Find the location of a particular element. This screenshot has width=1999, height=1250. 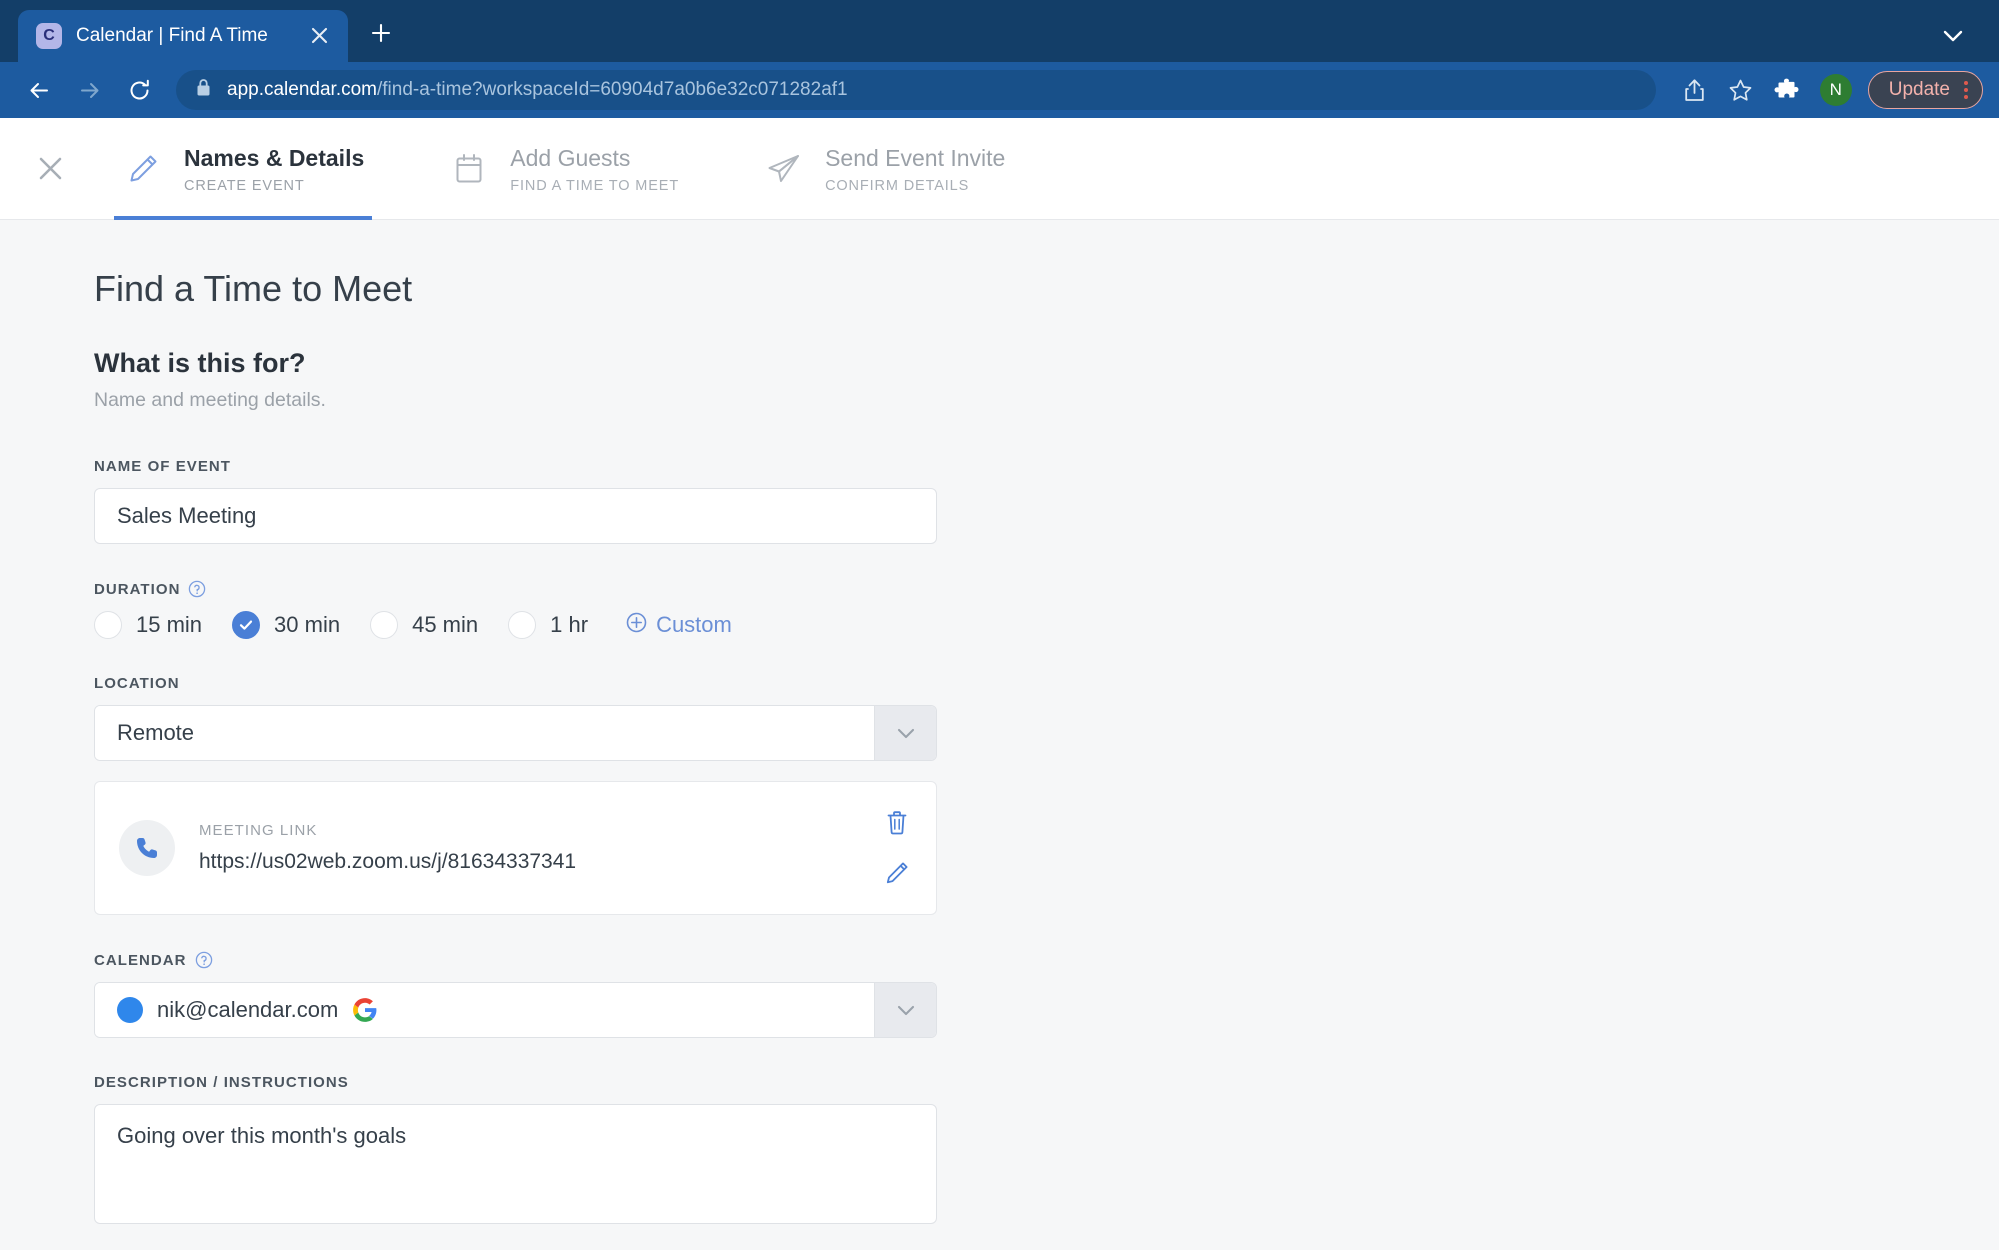

profile-avatar: N is located at coordinates (1835, 90).